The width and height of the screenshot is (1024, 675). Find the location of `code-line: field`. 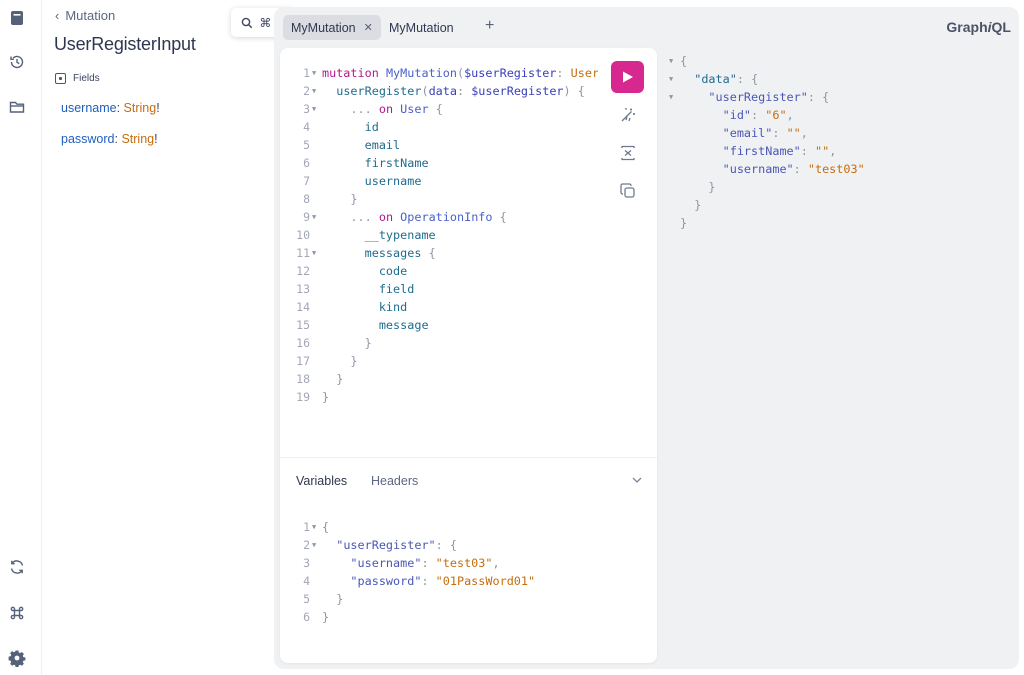

code-line: field is located at coordinates (396, 289).